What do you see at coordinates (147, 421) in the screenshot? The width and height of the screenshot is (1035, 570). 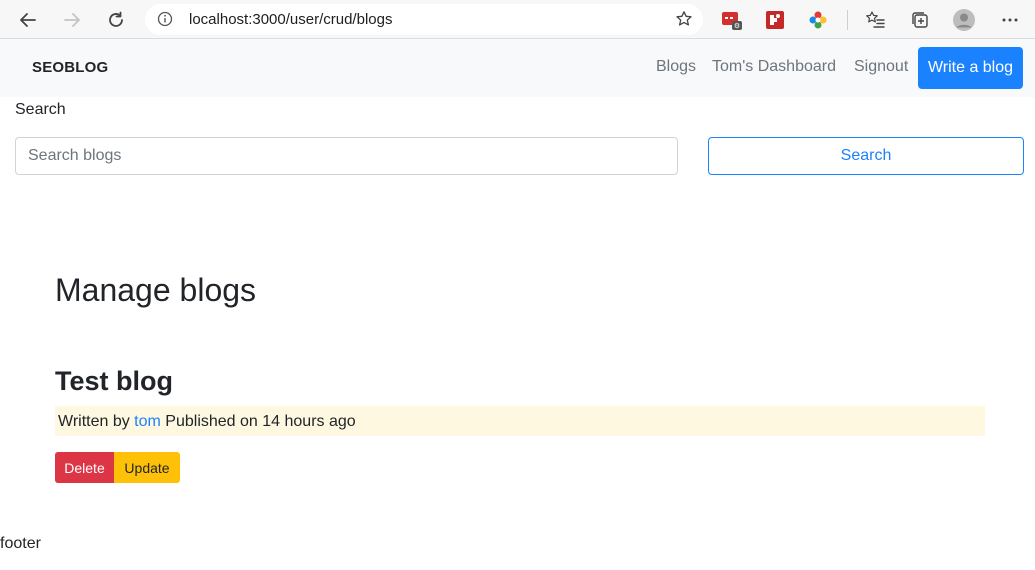 I see `author-link: tom` at bounding box center [147, 421].